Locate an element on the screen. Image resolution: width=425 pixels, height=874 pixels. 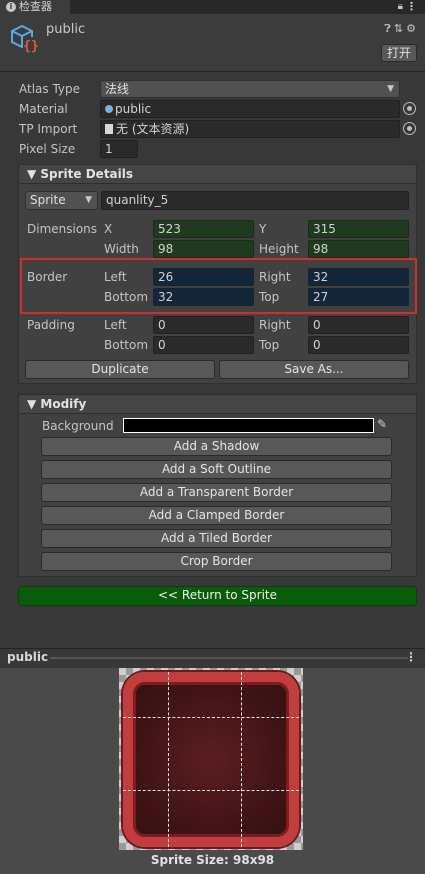
gear-icon: ⚙ is located at coordinates (412, 28).